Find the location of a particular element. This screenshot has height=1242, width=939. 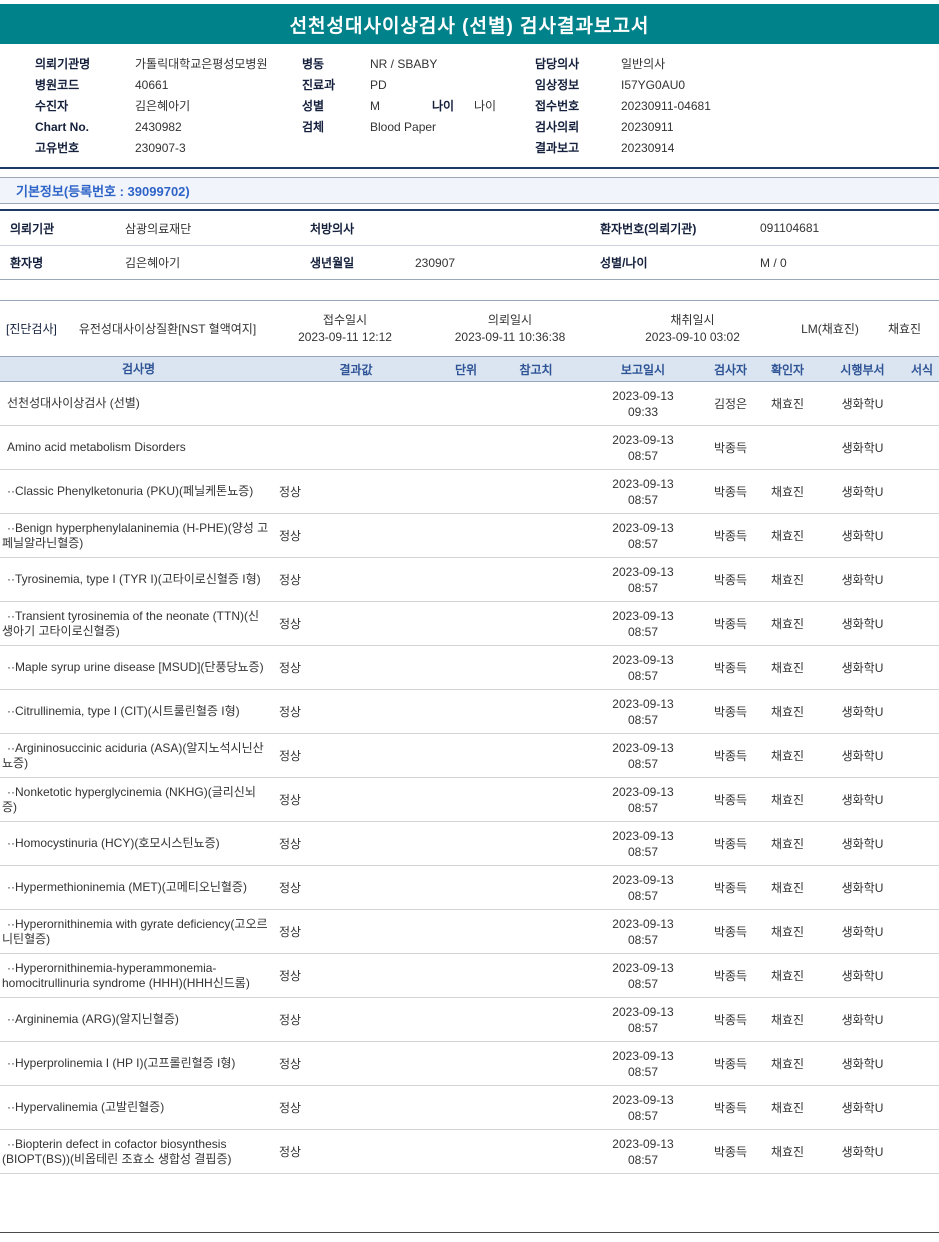

patient-info-row: 환자명 김은혜아기 생년월일 230907 성별/나이 M / 0 is located at coordinates (469, 262).